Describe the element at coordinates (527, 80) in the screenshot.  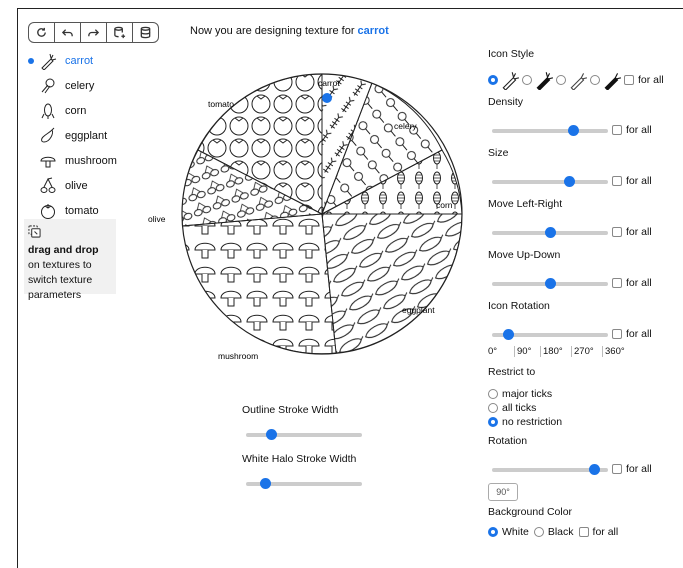
I see `icon-style-radio-filled` at that location.